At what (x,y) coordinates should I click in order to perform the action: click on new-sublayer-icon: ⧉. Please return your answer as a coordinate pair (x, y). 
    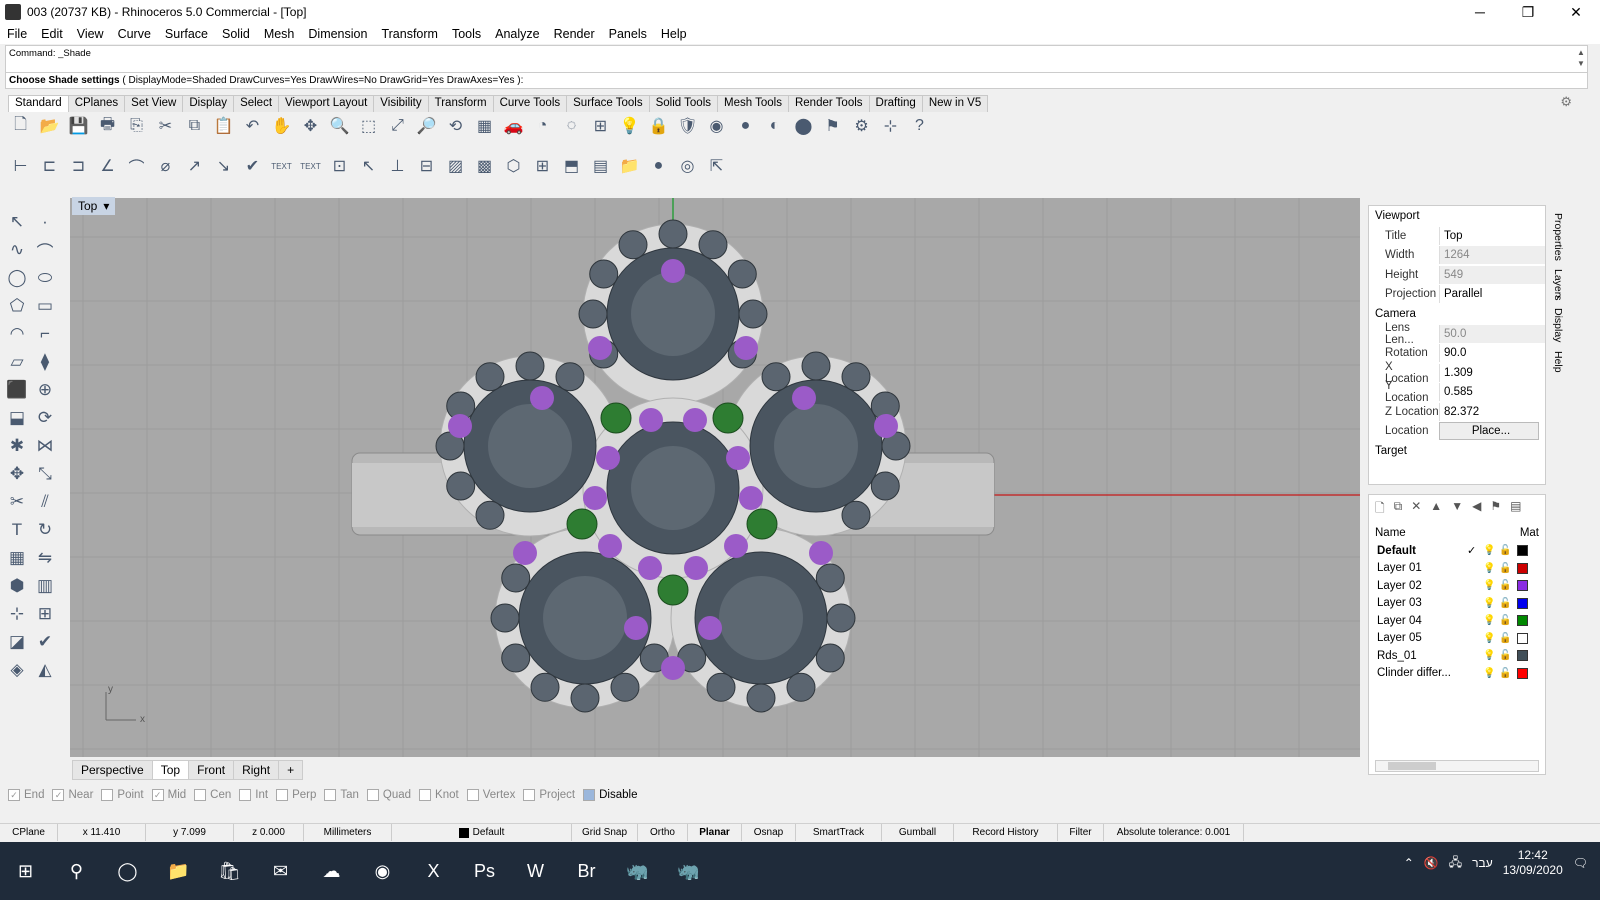
    Looking at the image, I should click on (1398, 509).